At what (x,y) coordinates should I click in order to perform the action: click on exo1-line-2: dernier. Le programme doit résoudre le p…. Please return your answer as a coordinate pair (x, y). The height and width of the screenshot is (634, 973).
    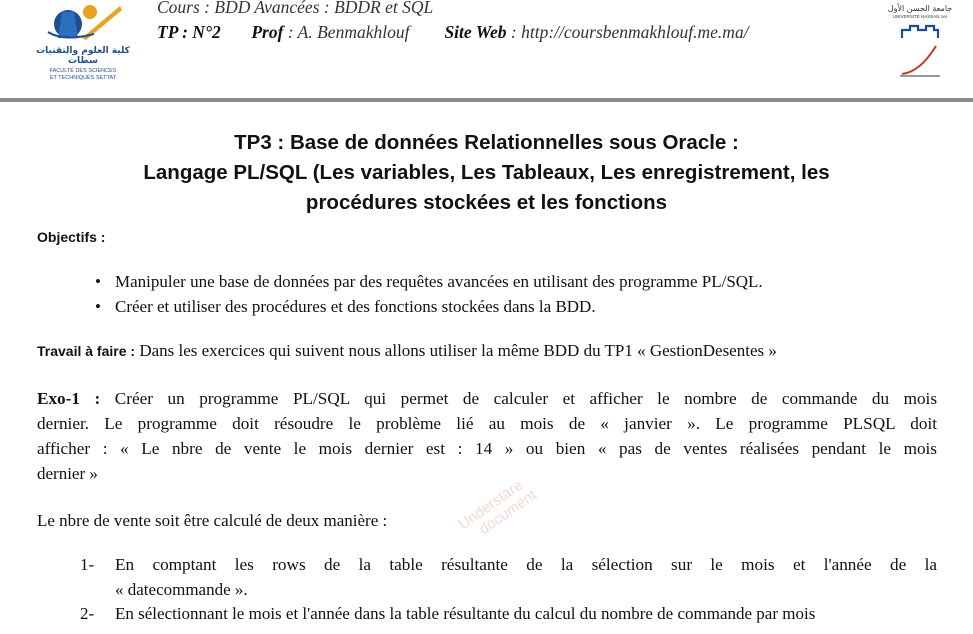
    Looking at the image, I should click on (487, 423).